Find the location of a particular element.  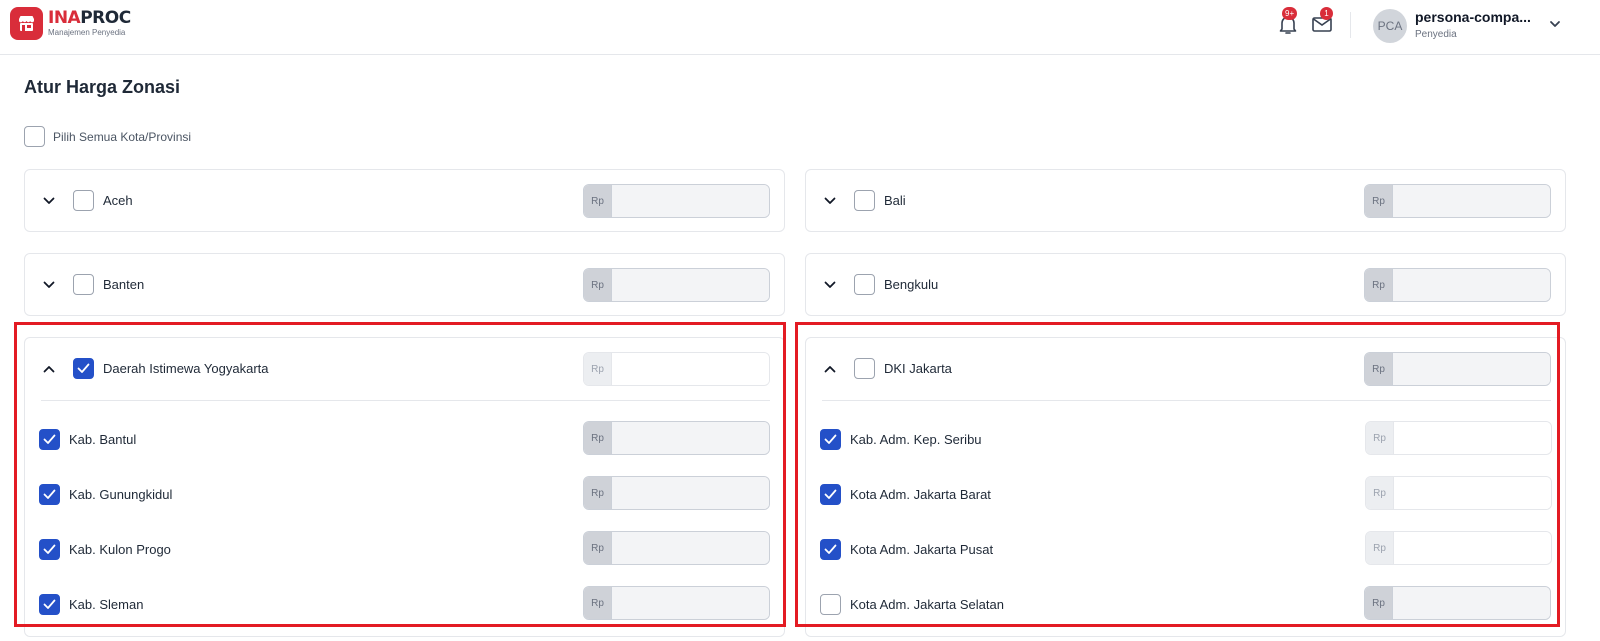

user-role: Penyedia is located at coordinates (1436, 34).